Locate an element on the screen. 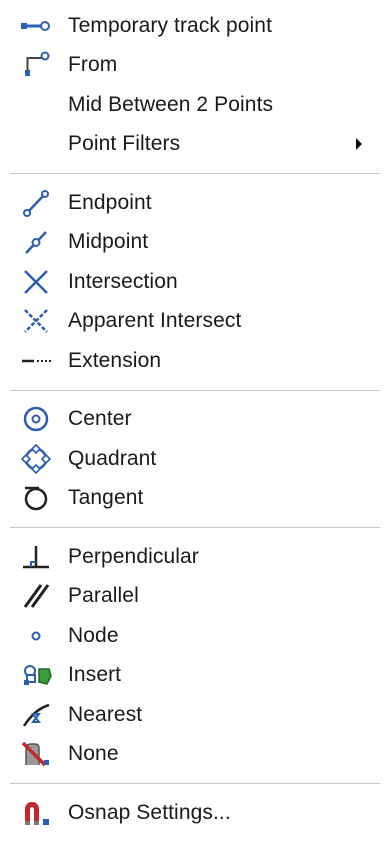 Image resolution: width=390 pixels, height=843 pixels. menu-item-extension: Extension is located at coordinates (195, 361).